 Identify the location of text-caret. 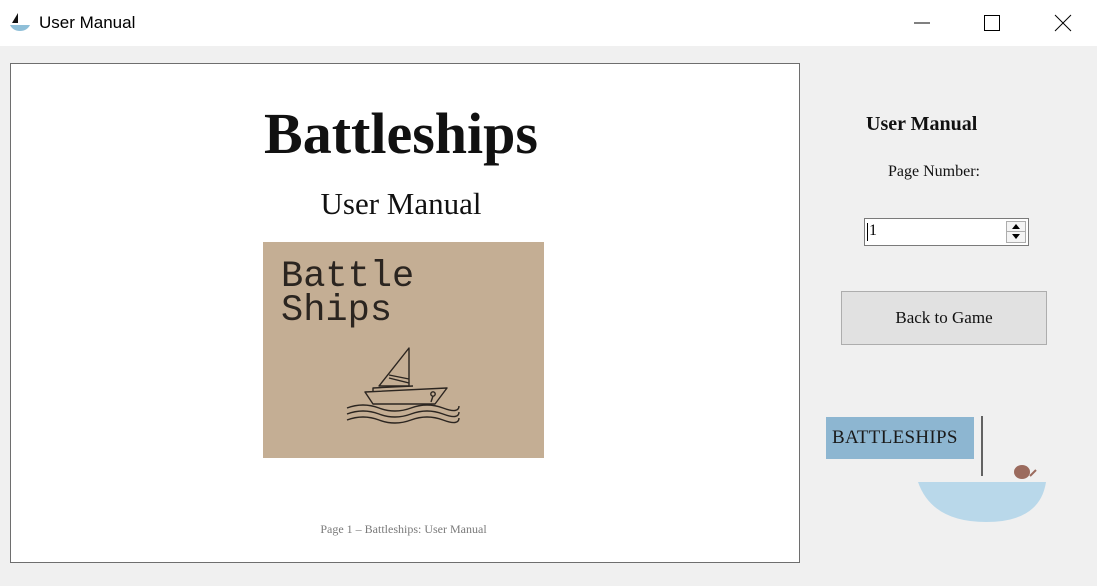
(867, 232).